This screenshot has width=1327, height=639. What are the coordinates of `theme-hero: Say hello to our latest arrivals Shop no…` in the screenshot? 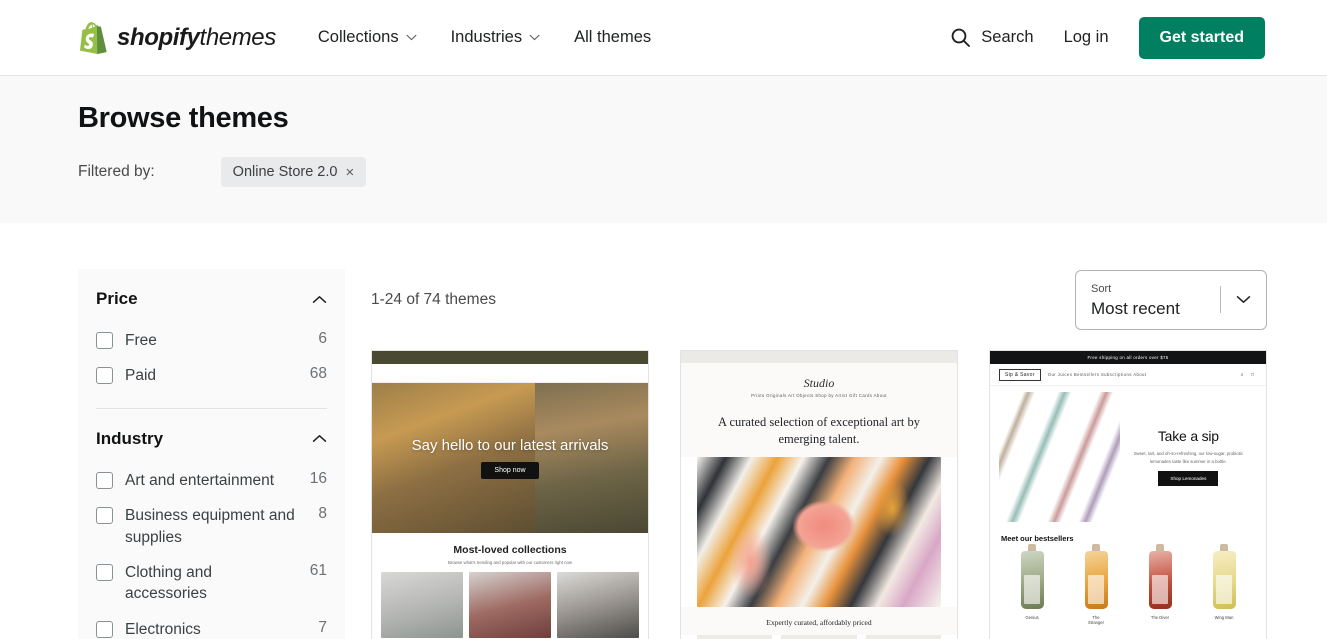 It's located at (510, 458).